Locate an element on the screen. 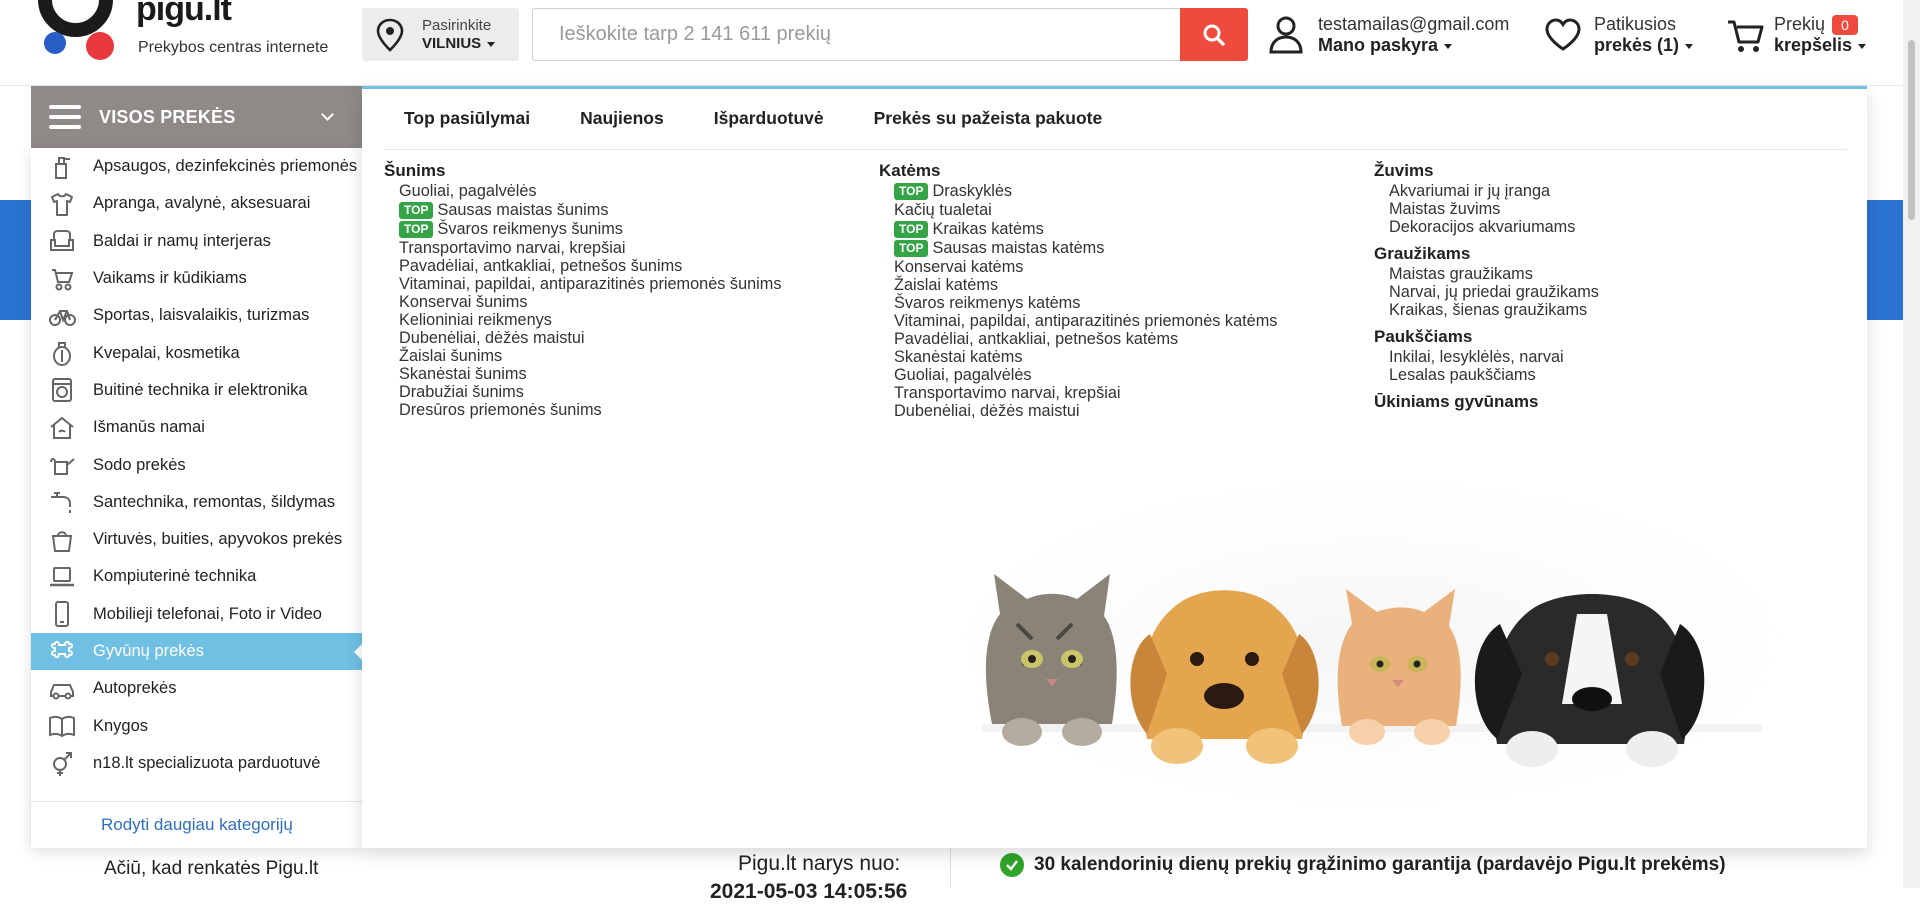  sidebar-category-item: Sodo prekės is located at coordinates (196, 464).